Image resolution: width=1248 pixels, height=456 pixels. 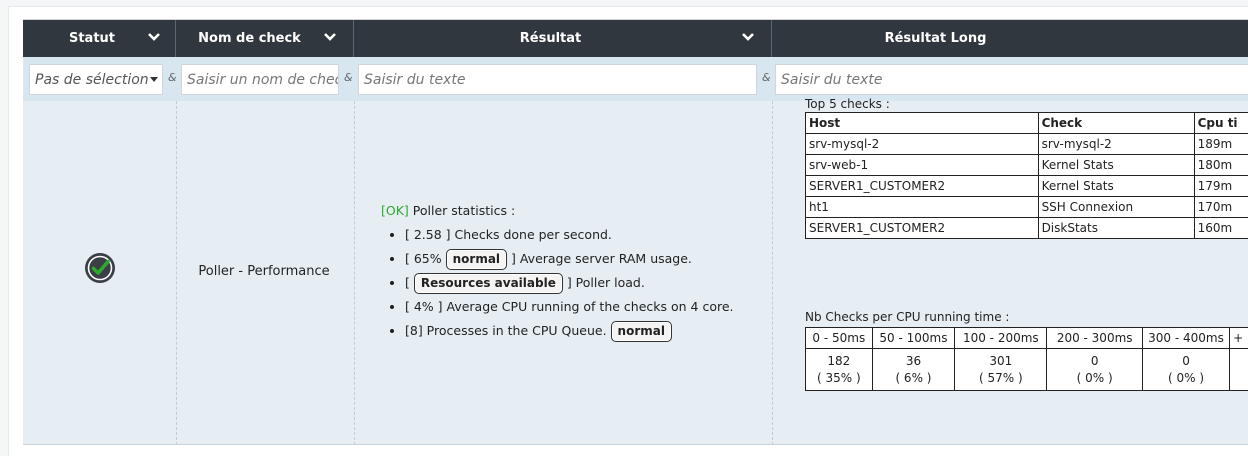 I want to click on header-check-name-label: Nom de check, so click(x=249, y=38).